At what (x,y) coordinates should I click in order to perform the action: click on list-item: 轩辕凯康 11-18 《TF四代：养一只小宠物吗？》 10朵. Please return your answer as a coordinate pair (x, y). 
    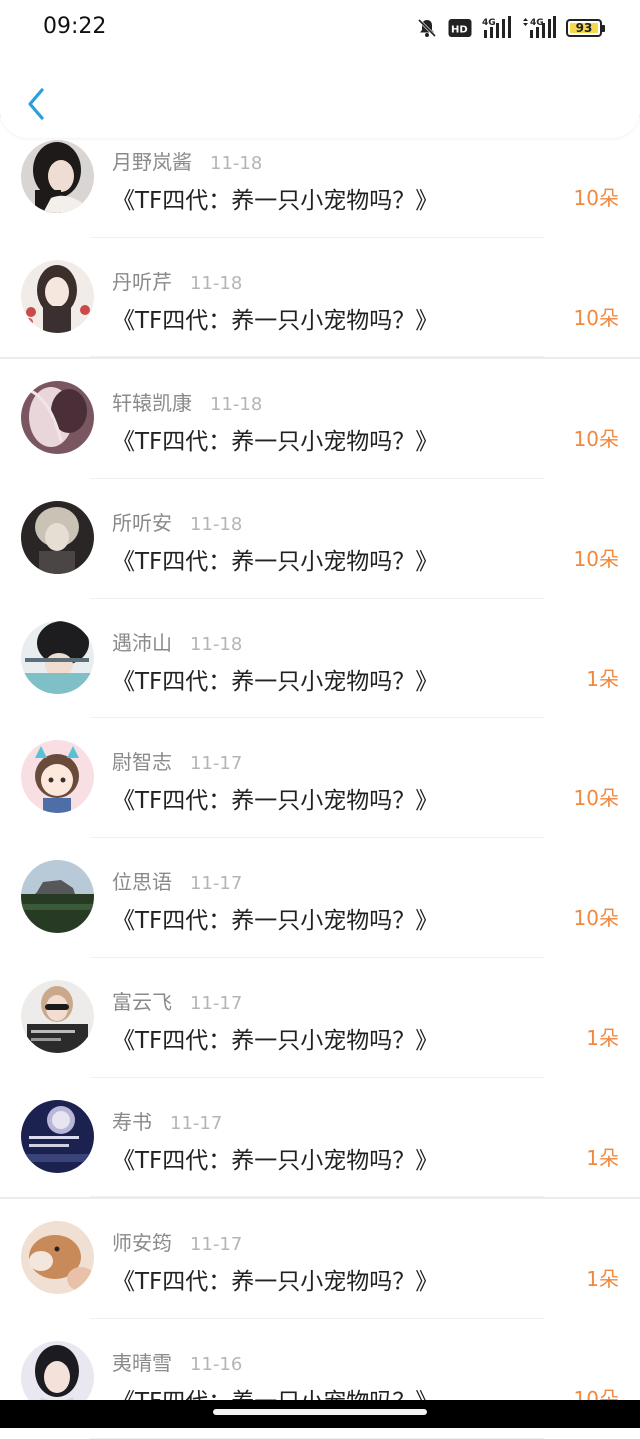
    Looking at the image, I should click on (320, 418).